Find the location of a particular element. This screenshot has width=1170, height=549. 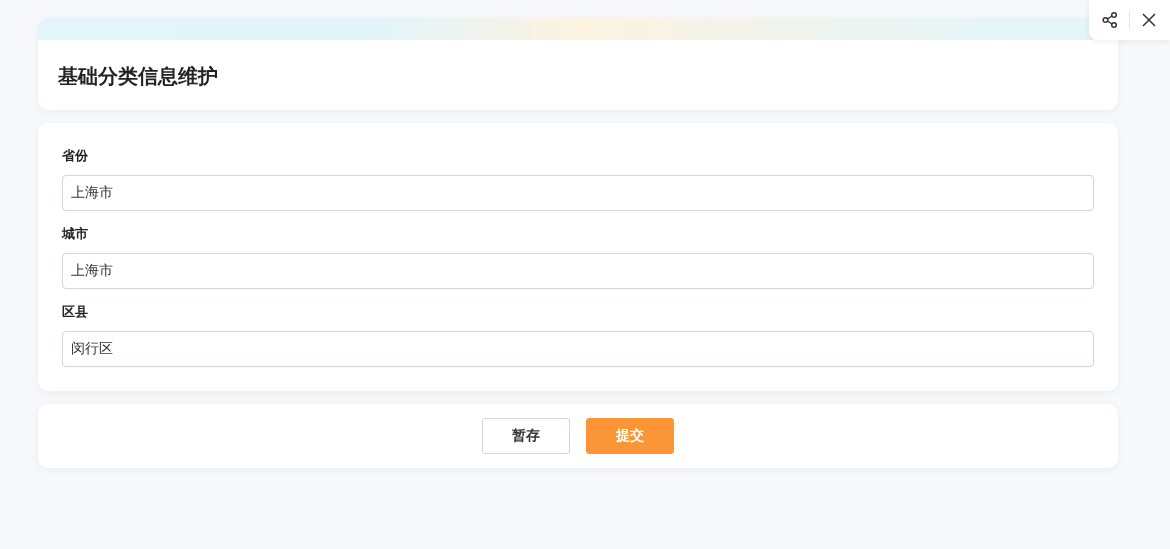

page-title: 基础分类信息维护 is located at coordinates (138, 75).